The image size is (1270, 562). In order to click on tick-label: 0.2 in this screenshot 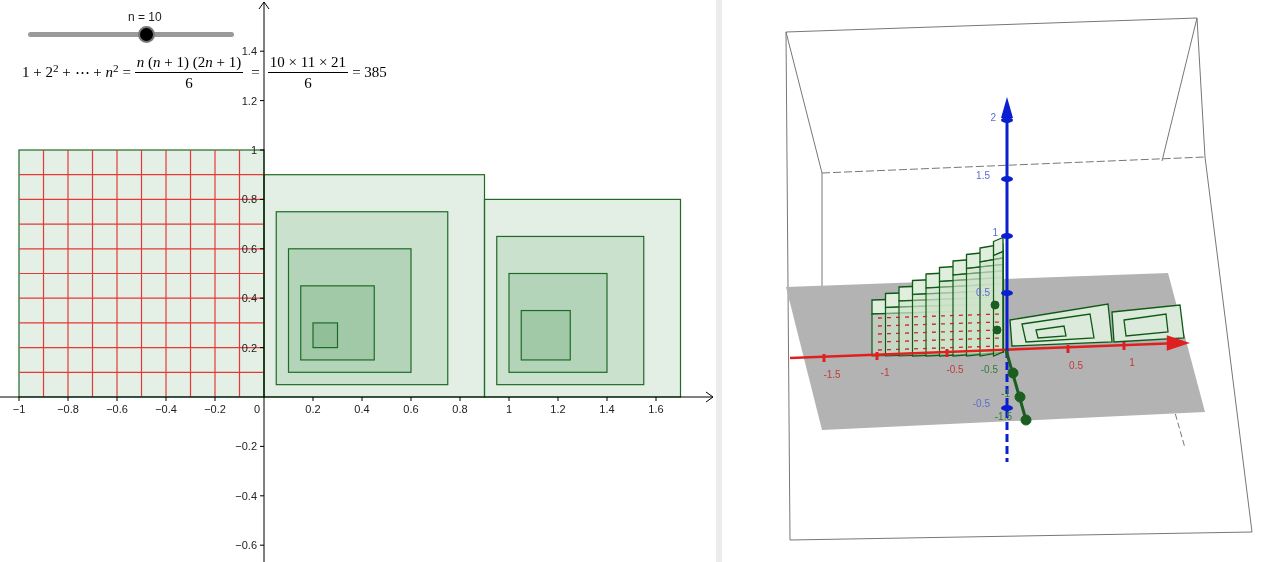, I will do `click(313, 409)`.